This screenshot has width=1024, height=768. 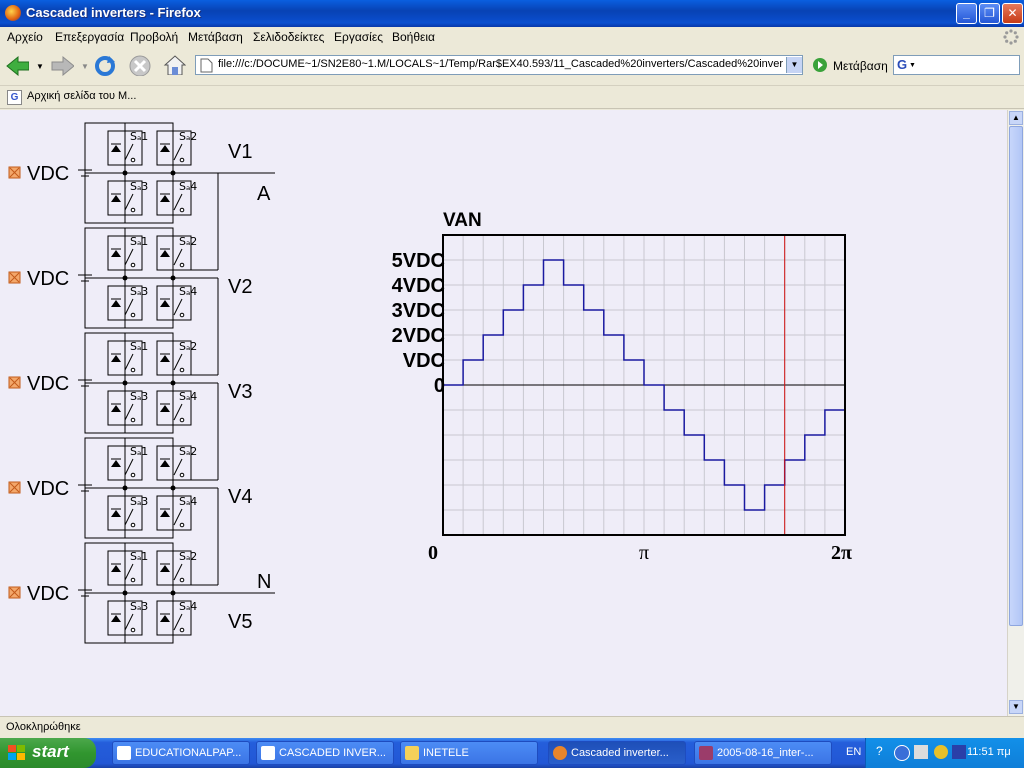 What do you see at coordinates (264, 194) in the screenshot?
I see `node-a-label: A` at bounding box center [264, 194].